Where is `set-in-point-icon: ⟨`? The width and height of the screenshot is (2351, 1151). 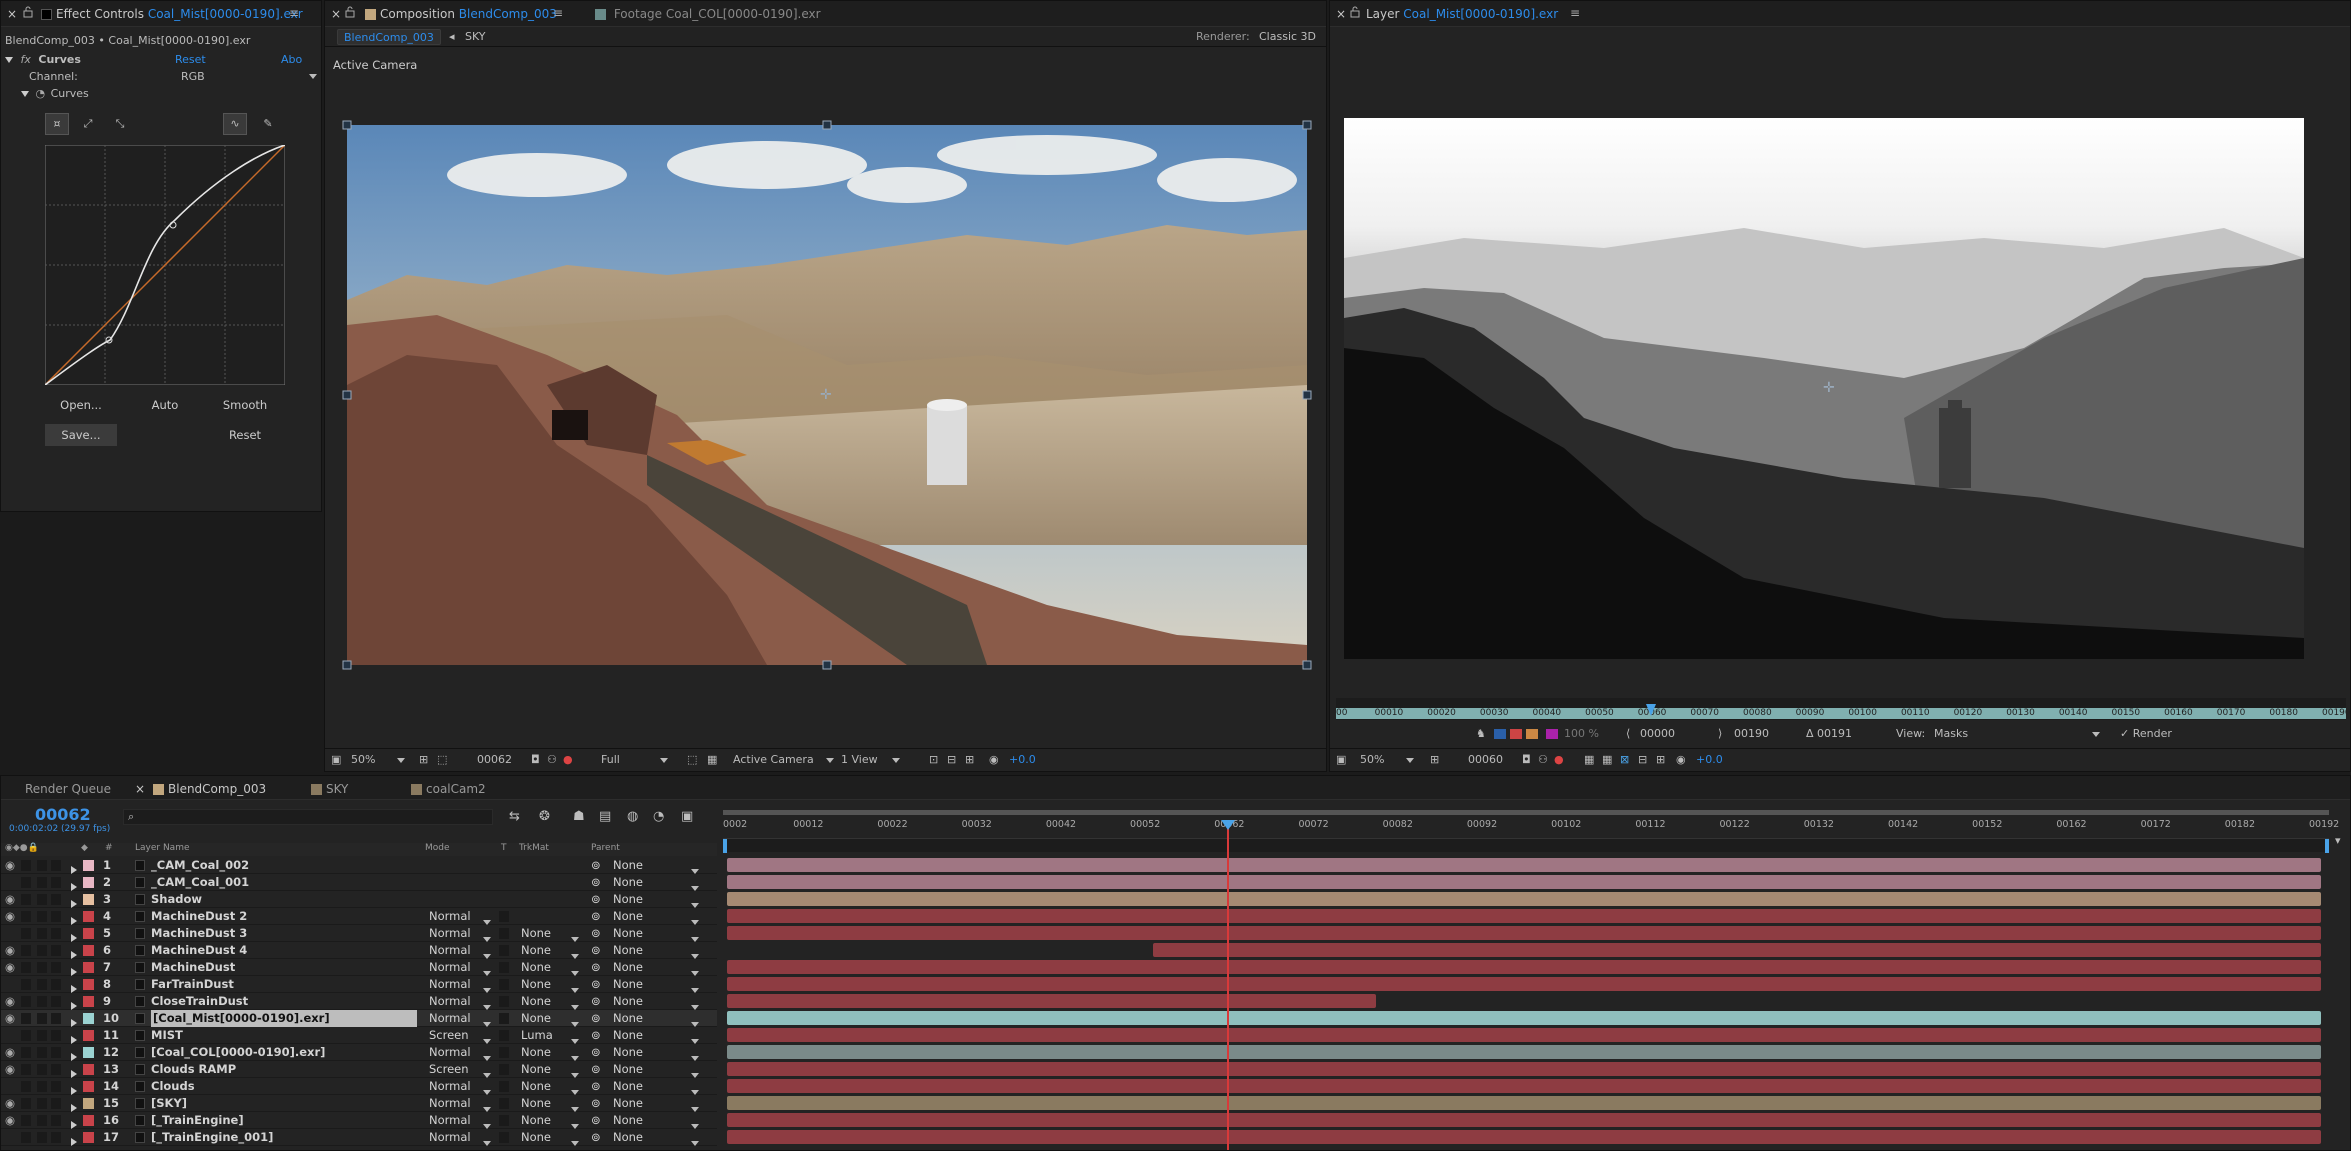 set-in-point-icon: ⟨ is located at coordinates (1628, 733).